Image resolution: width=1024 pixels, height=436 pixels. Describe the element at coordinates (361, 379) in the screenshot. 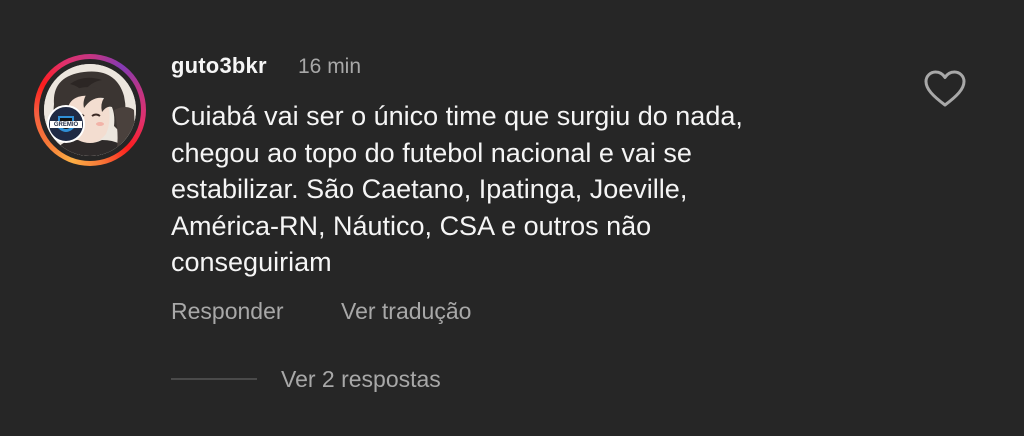

I see `view-replies-button: Ver 2 respostas` at that location.